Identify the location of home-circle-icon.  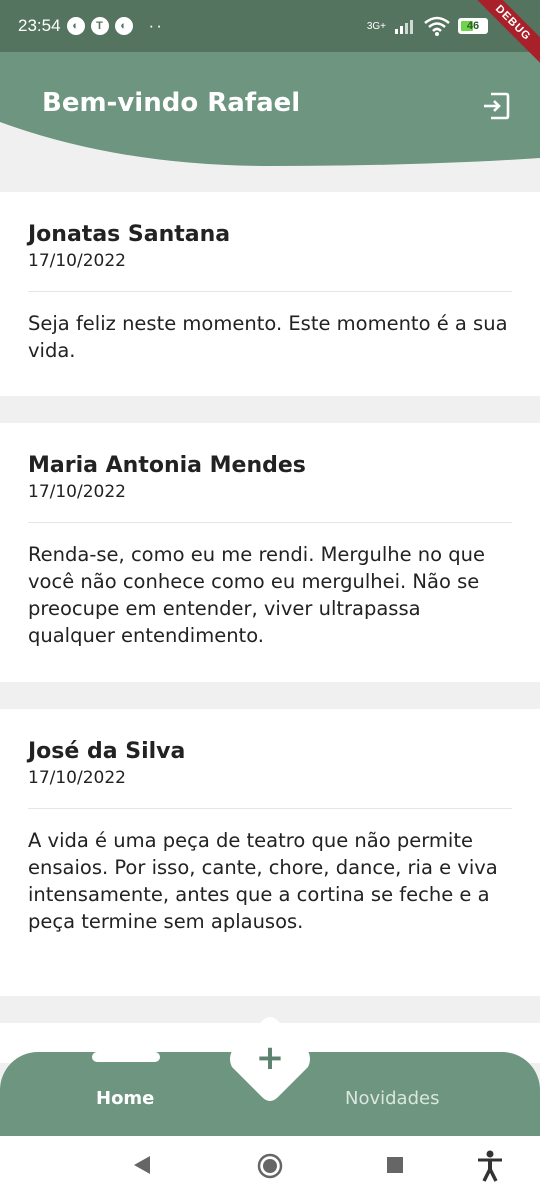
(270, 1166).